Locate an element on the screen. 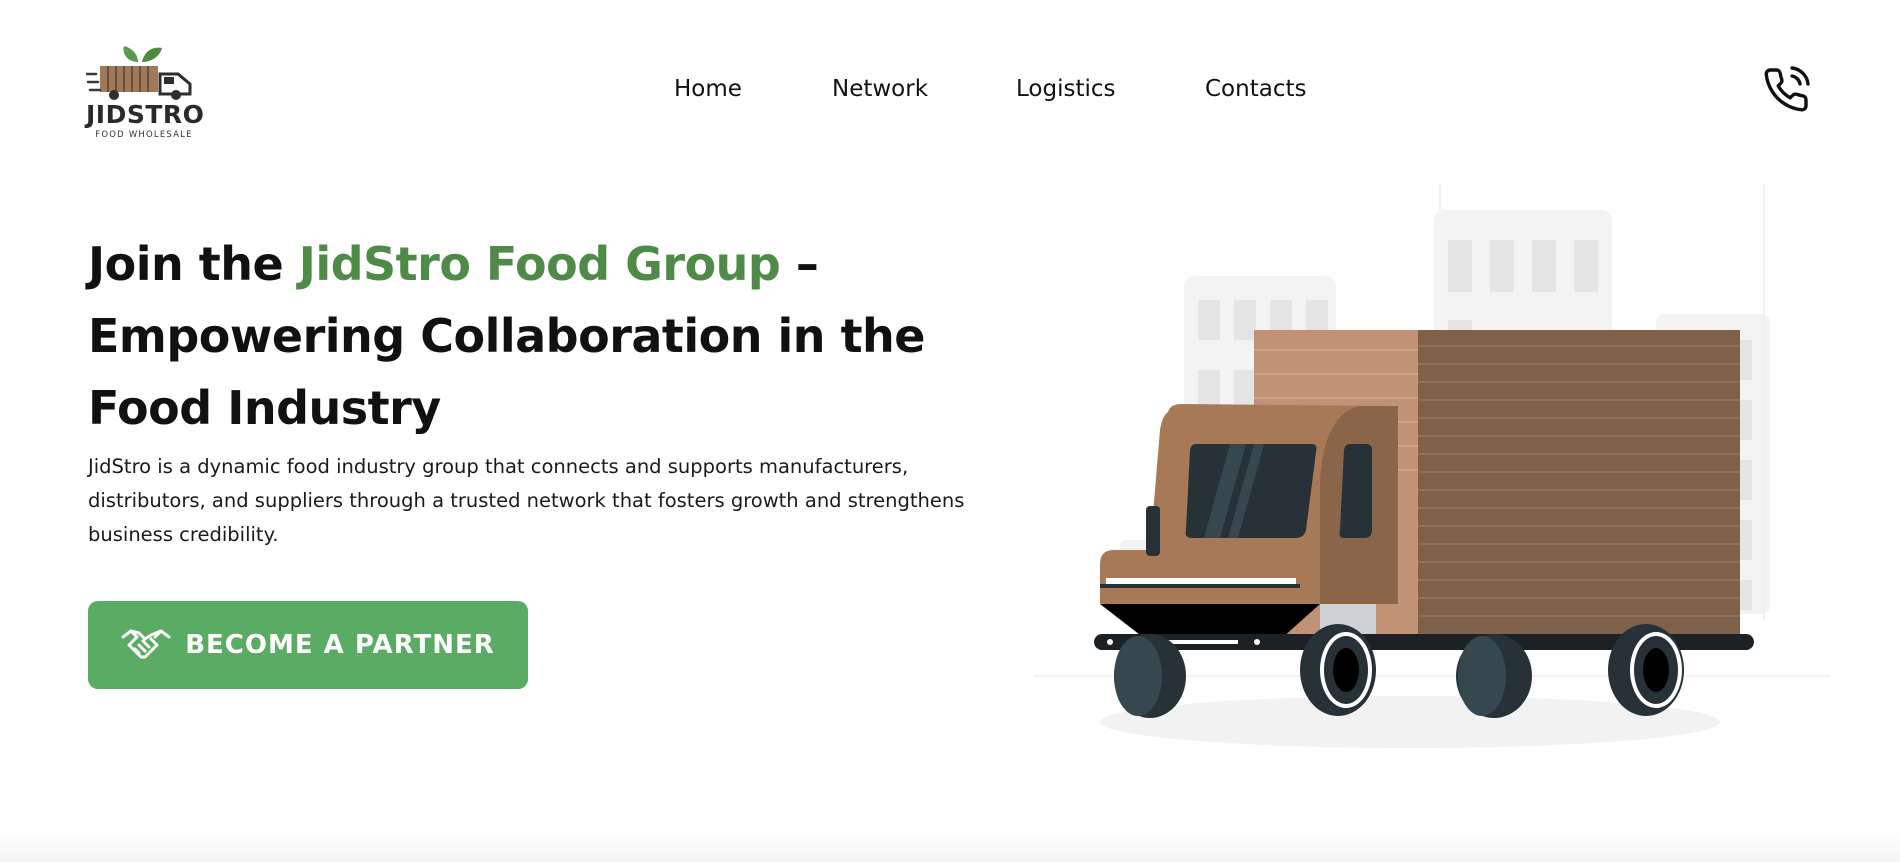 The height and width of the screenshot is (862, 1900). brand-logo: JIDSTRO FOOD WHOLESALE is located at coordinates (146, 94).